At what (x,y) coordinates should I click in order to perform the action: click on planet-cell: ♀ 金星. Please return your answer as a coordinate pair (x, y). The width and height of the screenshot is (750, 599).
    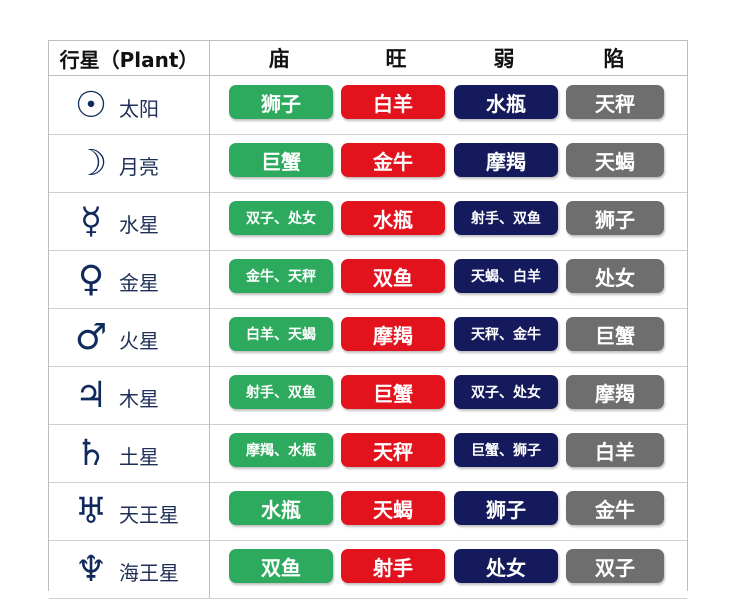
    Looking at the image, I should click on (129, 279).